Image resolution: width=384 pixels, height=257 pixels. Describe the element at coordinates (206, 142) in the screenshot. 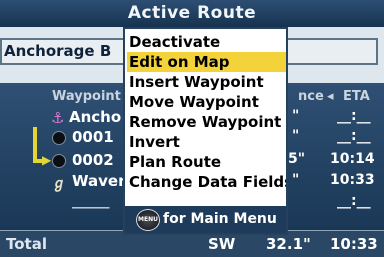

I see `menu-item-invert: Invert` at that location.